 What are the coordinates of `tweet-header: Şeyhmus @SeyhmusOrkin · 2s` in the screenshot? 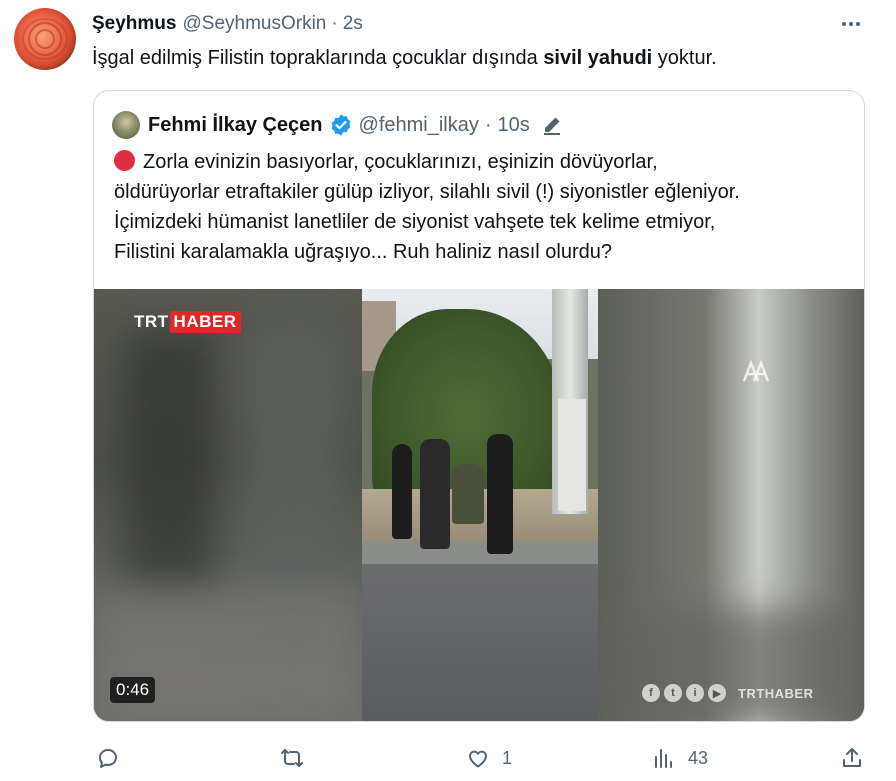 It's located at (227, 24).